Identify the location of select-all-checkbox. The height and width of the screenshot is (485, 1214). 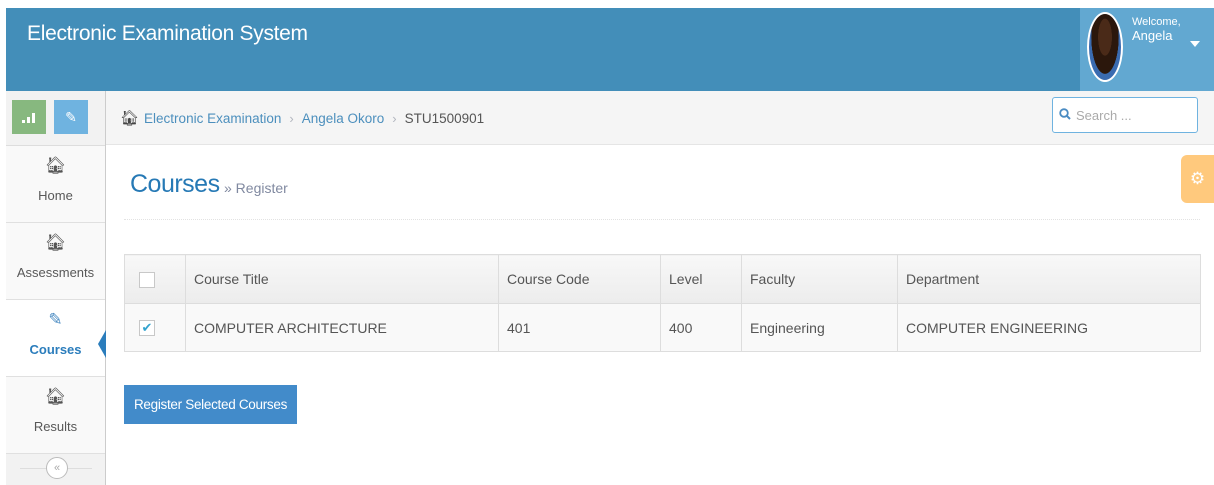
(147, 279).